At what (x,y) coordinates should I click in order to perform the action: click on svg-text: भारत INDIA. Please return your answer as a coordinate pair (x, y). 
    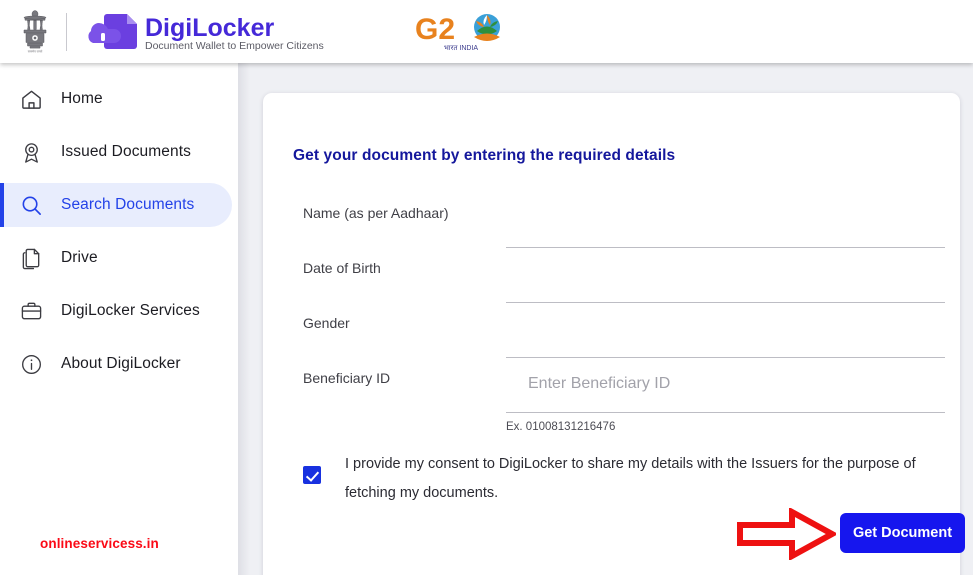
    Looking at the image, I should click on (461, 48).